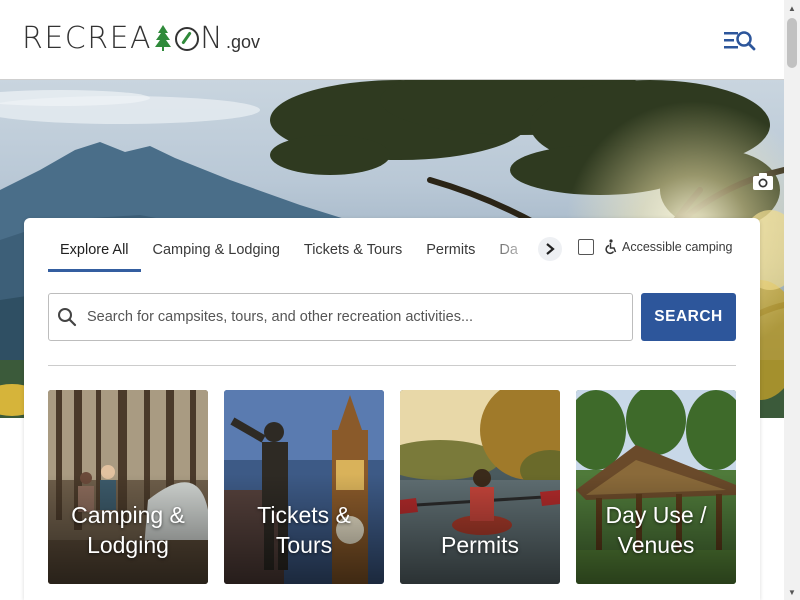  I want to click on tile-label: Camping & Lodging, so click(128, 530).